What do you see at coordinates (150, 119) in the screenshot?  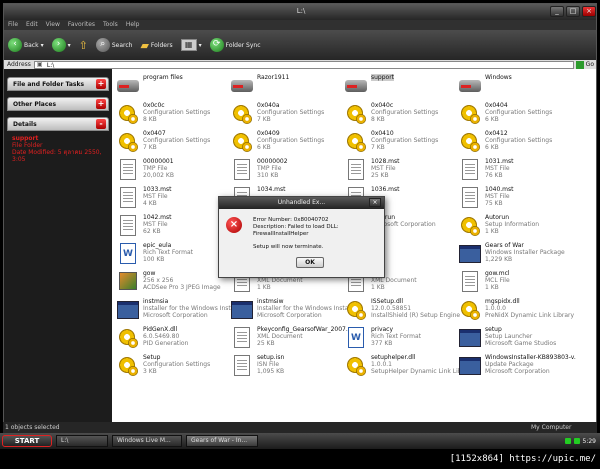 I see `file-size: 8 KB` at bounding box center [150, 119].